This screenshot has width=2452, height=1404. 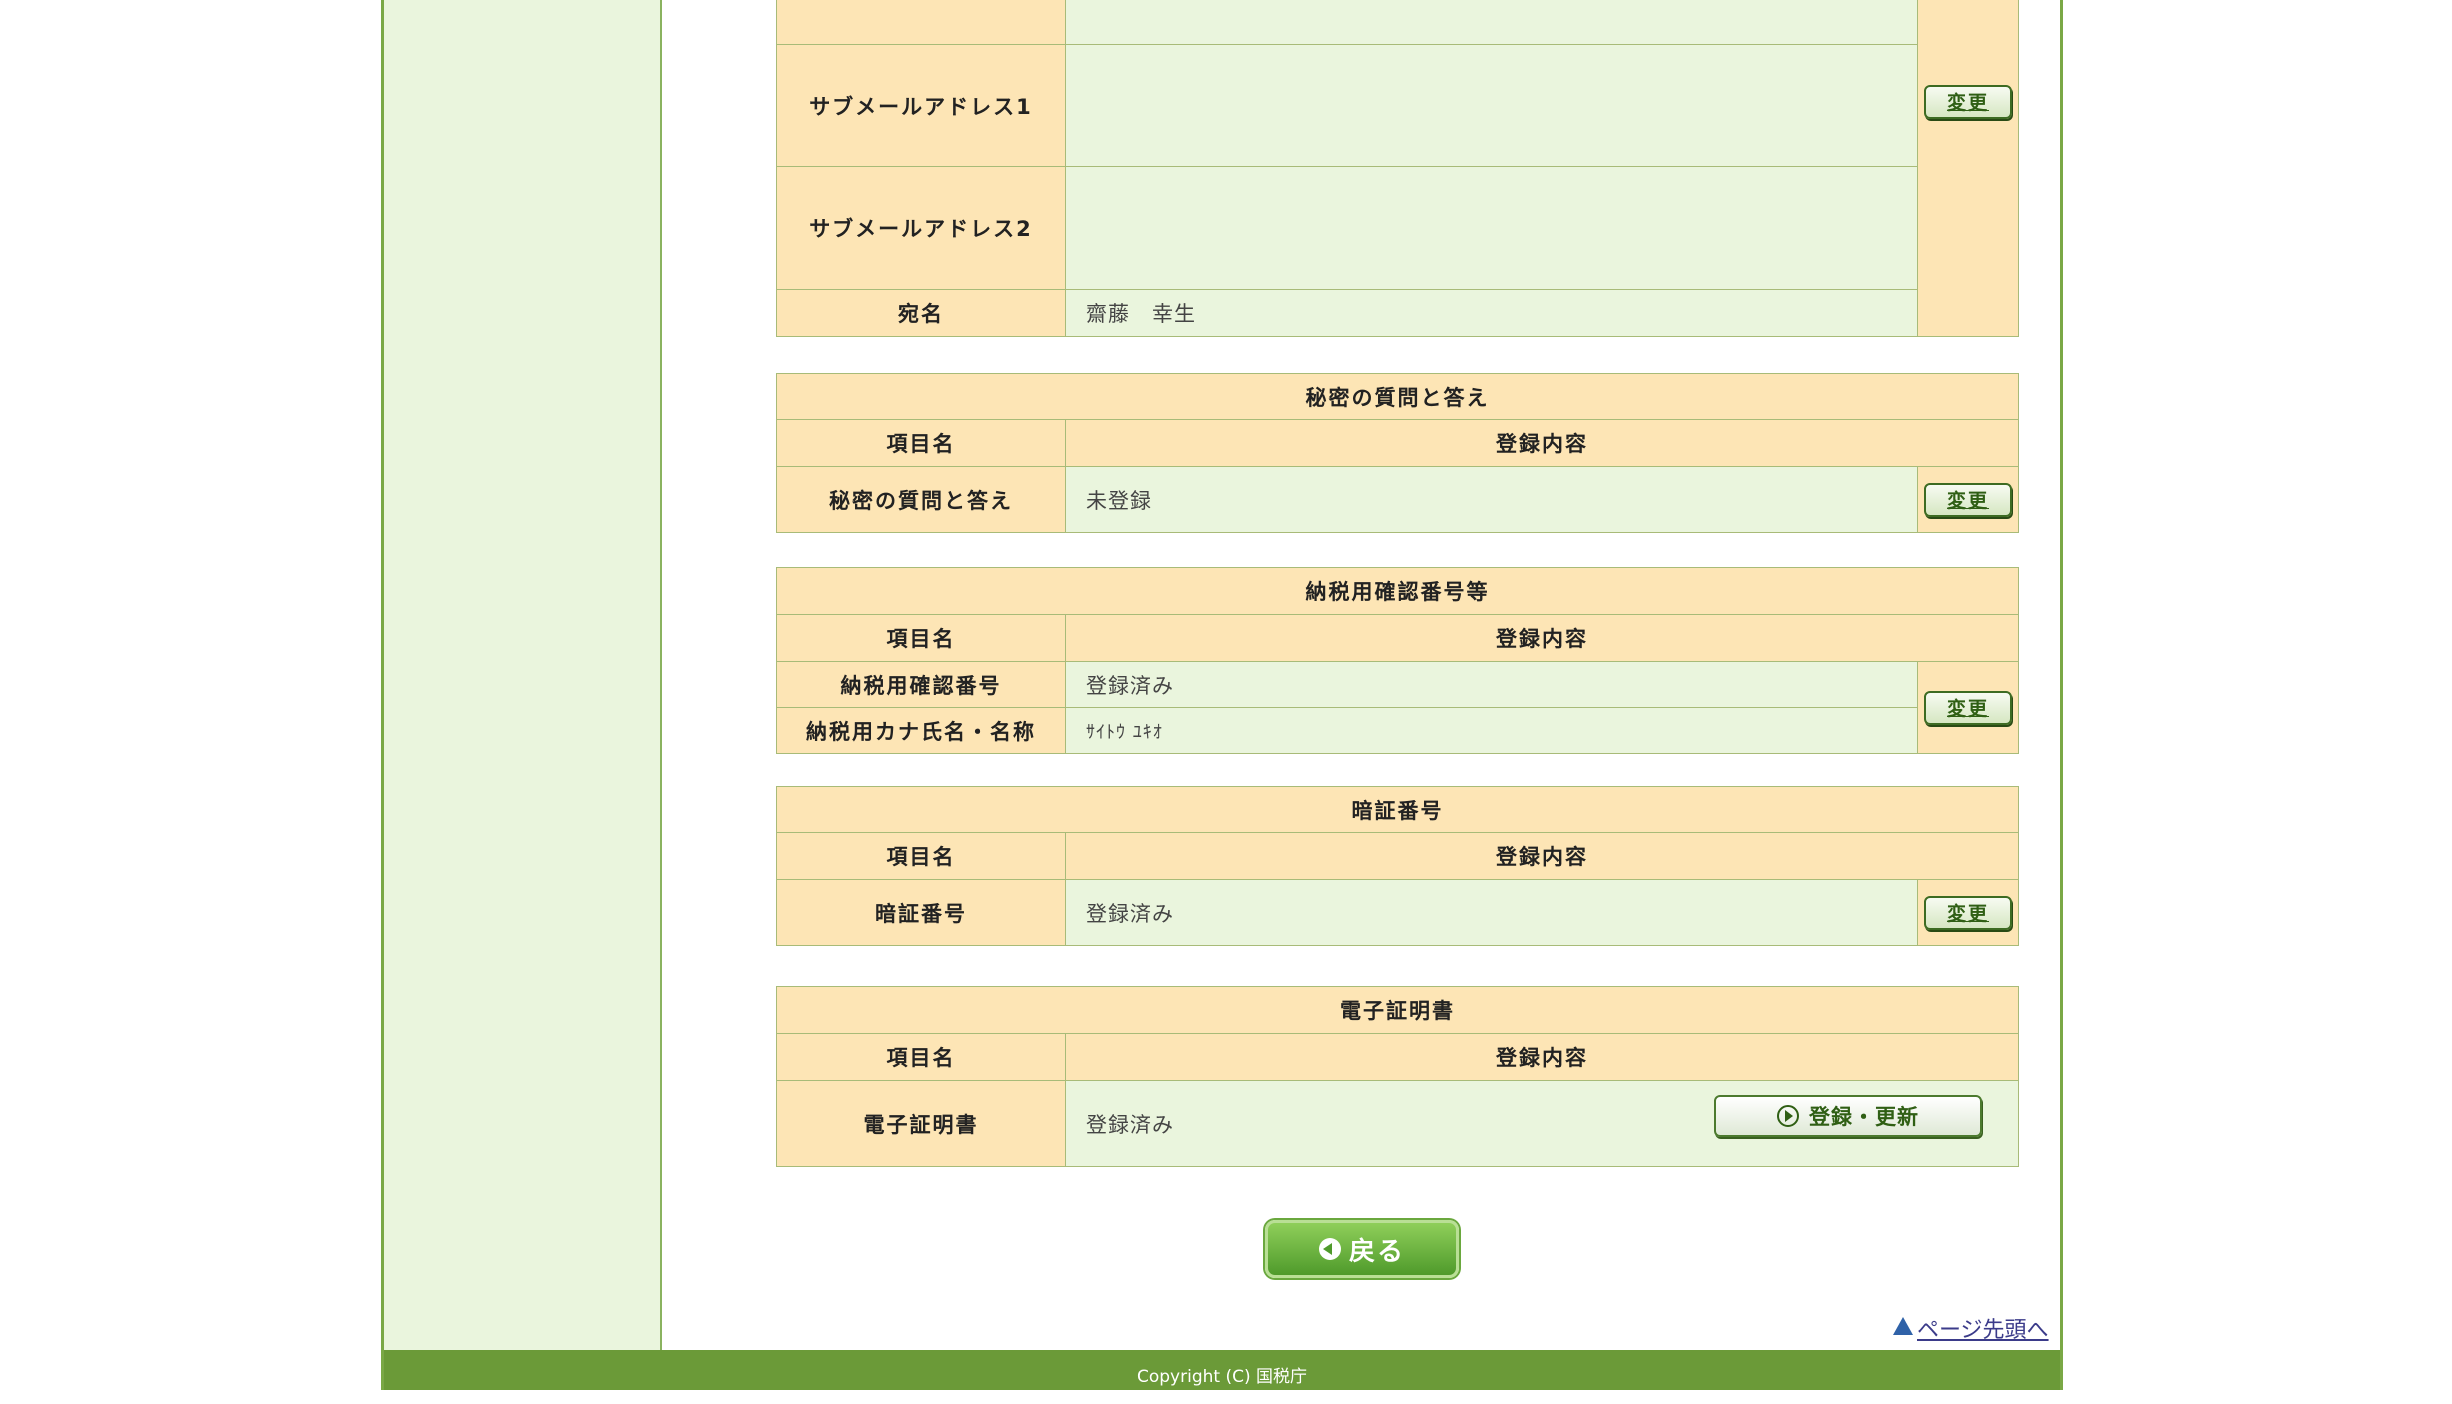 I want to click on tax-kana-value: ｻｲﾄｳ ﾕｷｵ, so click(x=1491, y=730).